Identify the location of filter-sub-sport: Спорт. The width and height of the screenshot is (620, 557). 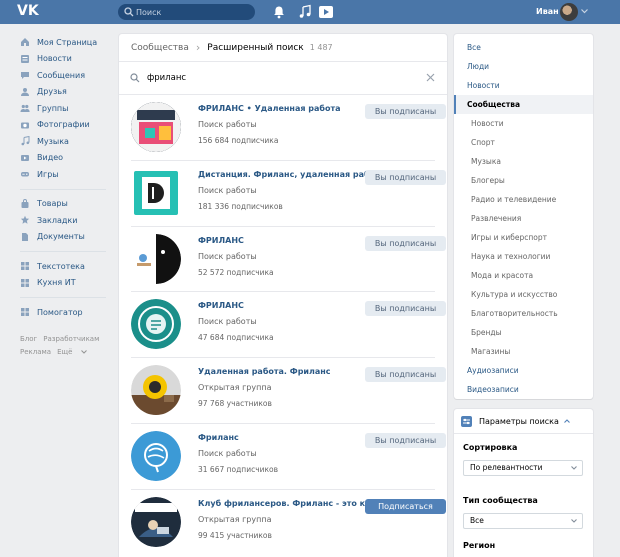
(523, 142).